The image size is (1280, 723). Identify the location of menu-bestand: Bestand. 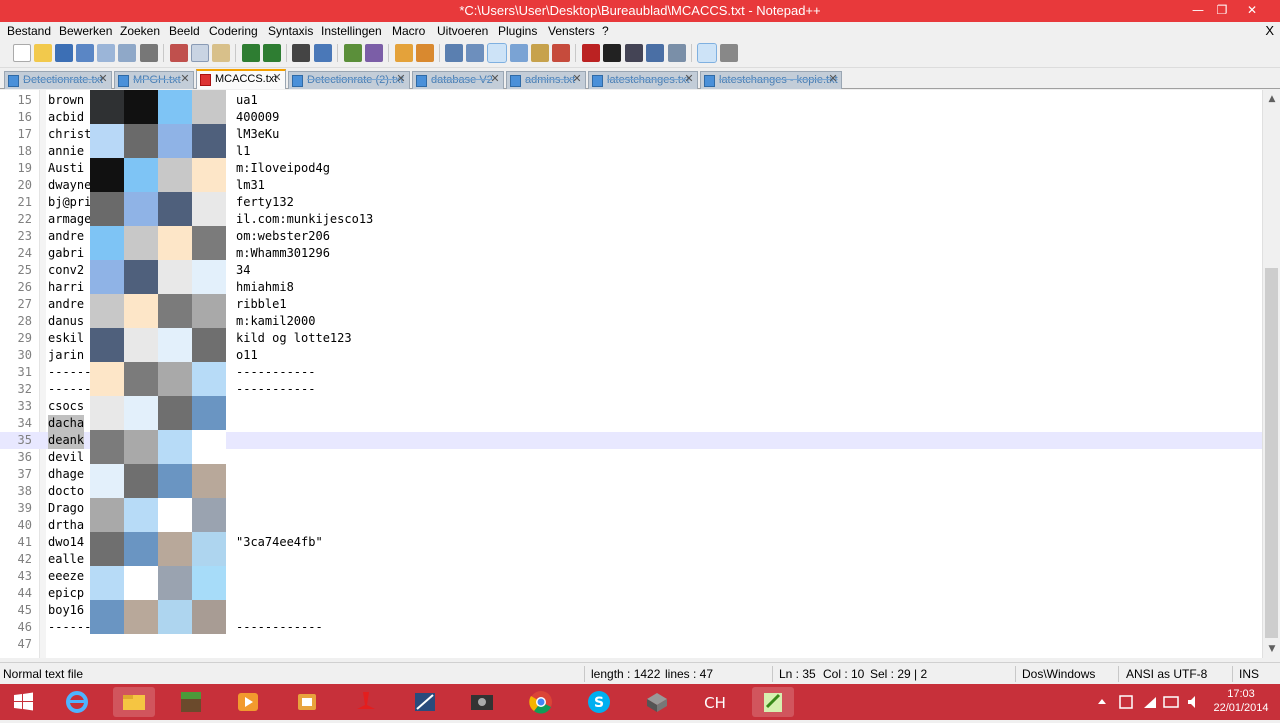
(29, 31).